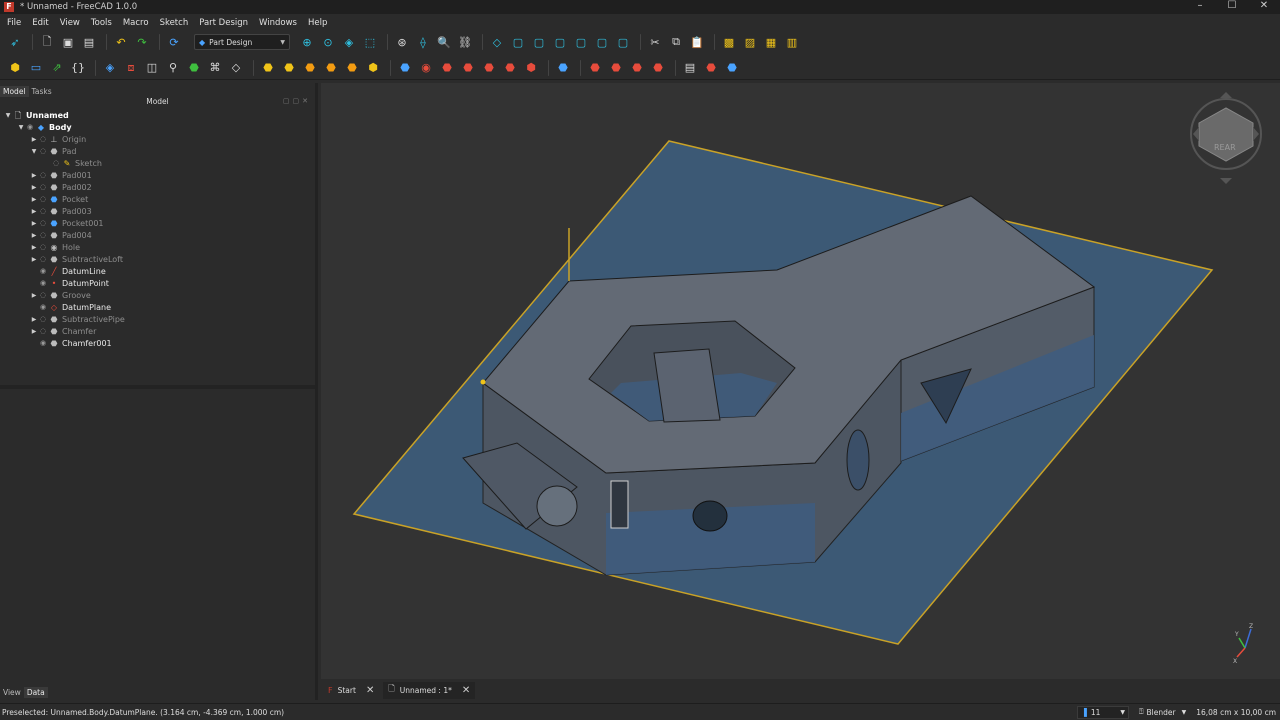  I want to click on polar-pattern-icon: ⬣, so click(732, 68).